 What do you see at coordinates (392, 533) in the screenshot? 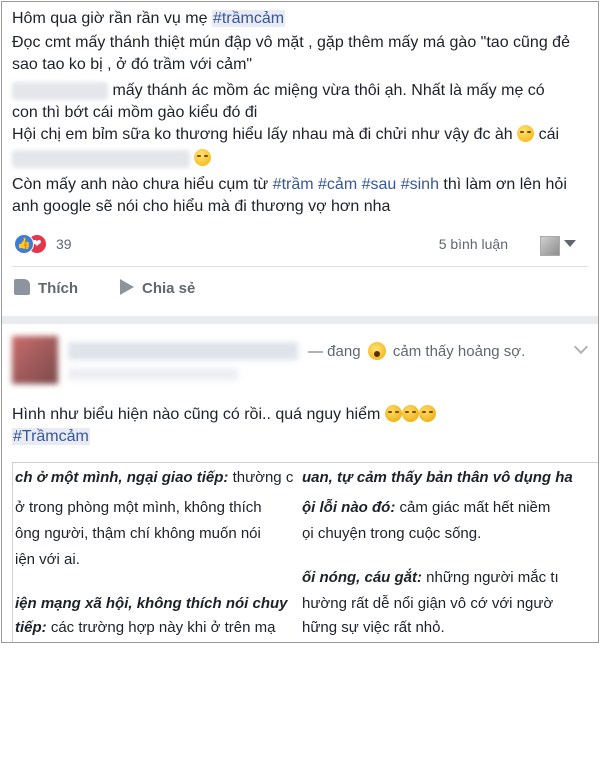
I see `image-line: ọi chuyện trong cuộc sống.` at bounding box center [392, 533].